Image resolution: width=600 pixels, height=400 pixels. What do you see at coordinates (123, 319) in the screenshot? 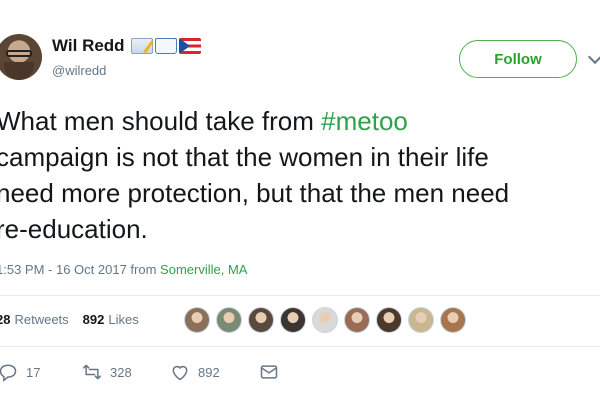
I see `likes-label: Likes` at bounding box center [123, 319].